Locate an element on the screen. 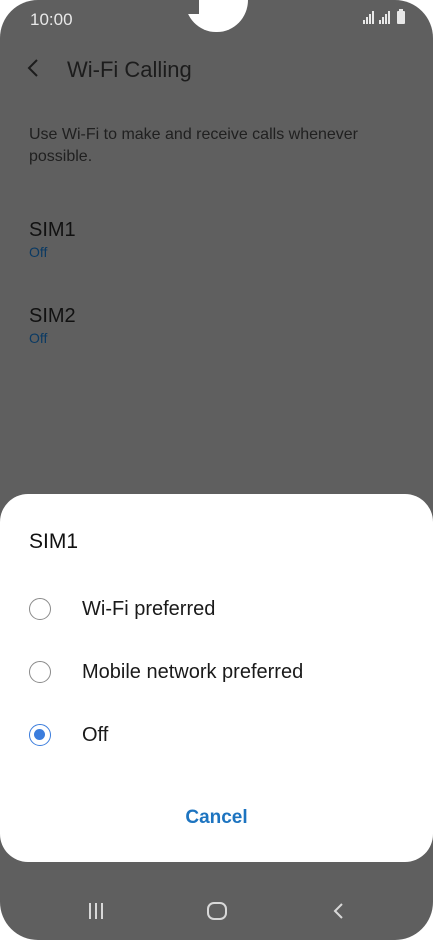 The image size is (433, 940). page-title: Wi-Fi Calling is located at coordinates (129, 69).